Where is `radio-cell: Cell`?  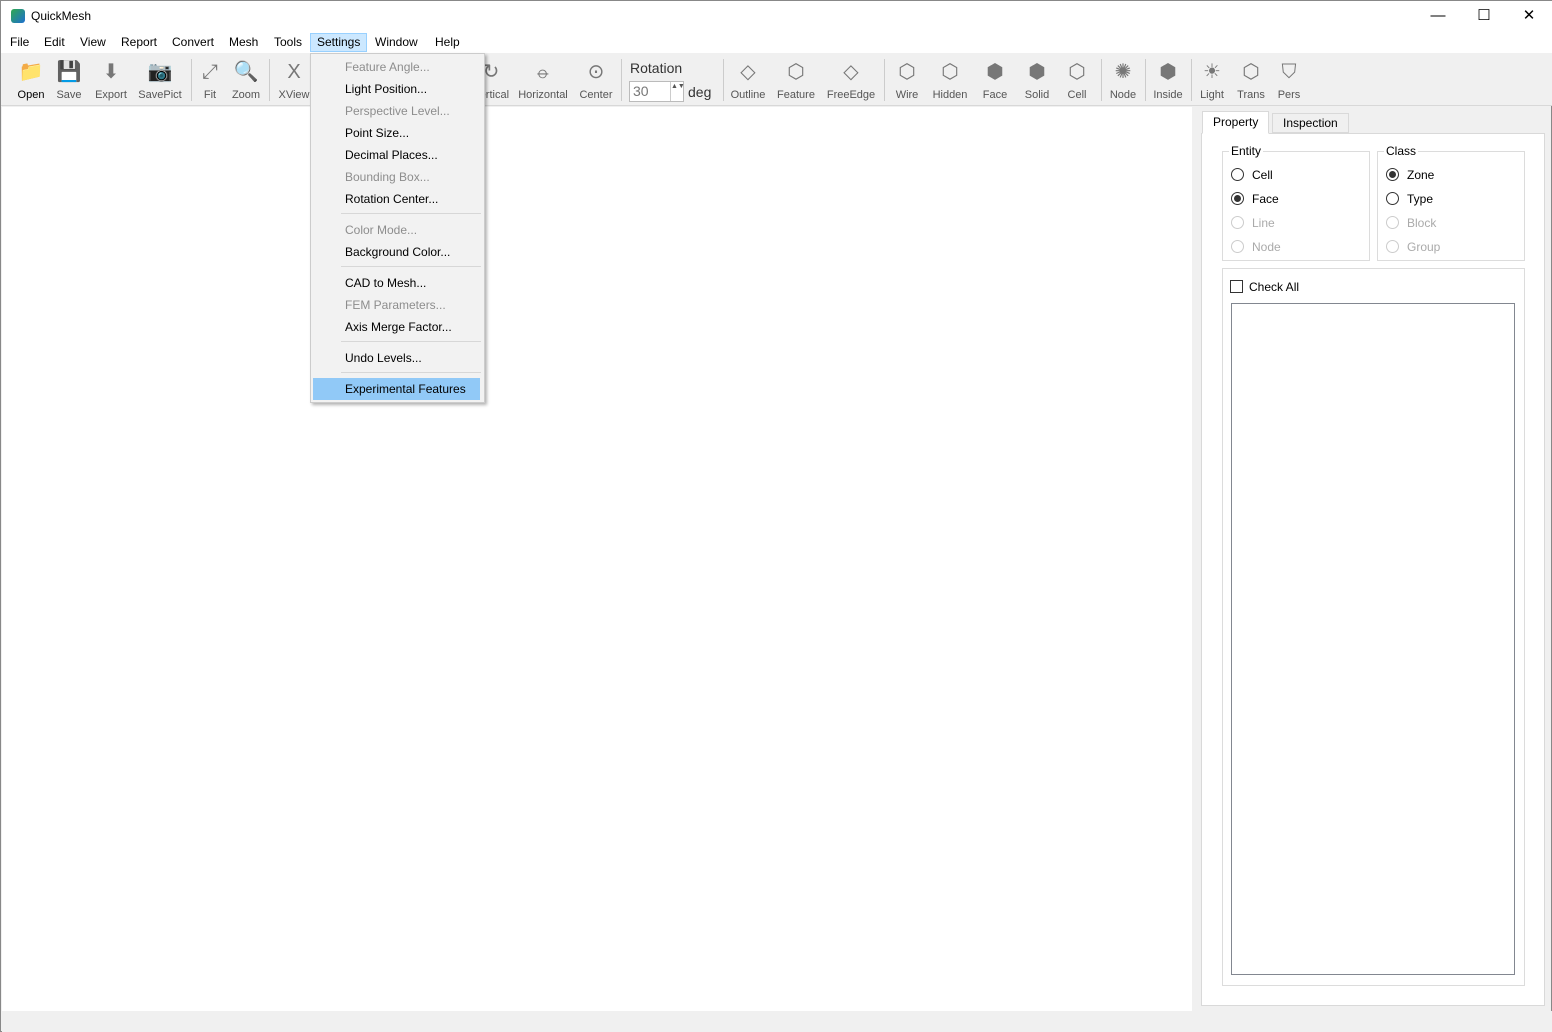
radio-cell: Cell is located at coordinates (1252, 175).